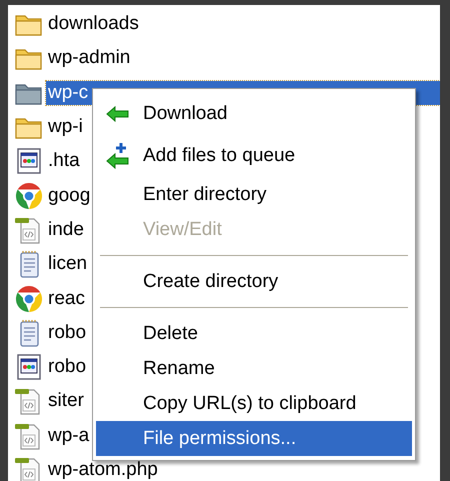 The width and height of the screenshot is (450, 481). I want to click on menu-item: Delete, so click(254, 333).